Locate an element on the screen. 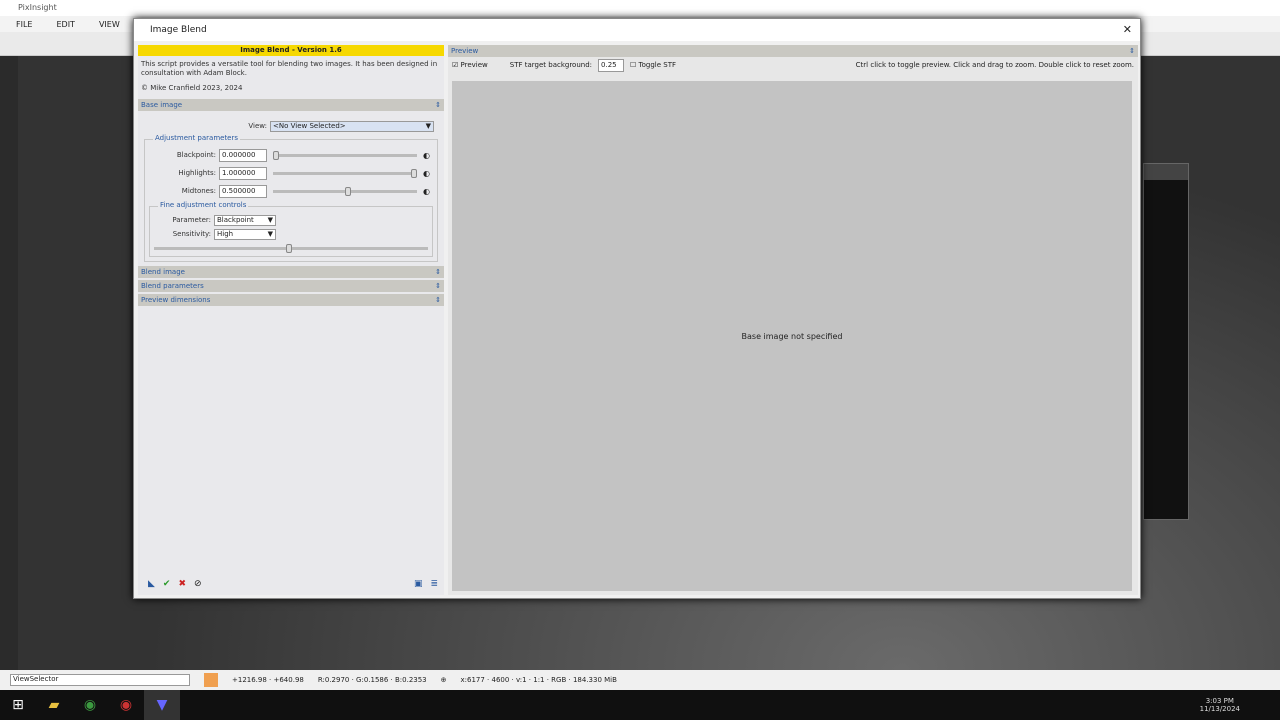  dialog-title-bar: Image Blend ✕ is located at coordinates (637, 30).